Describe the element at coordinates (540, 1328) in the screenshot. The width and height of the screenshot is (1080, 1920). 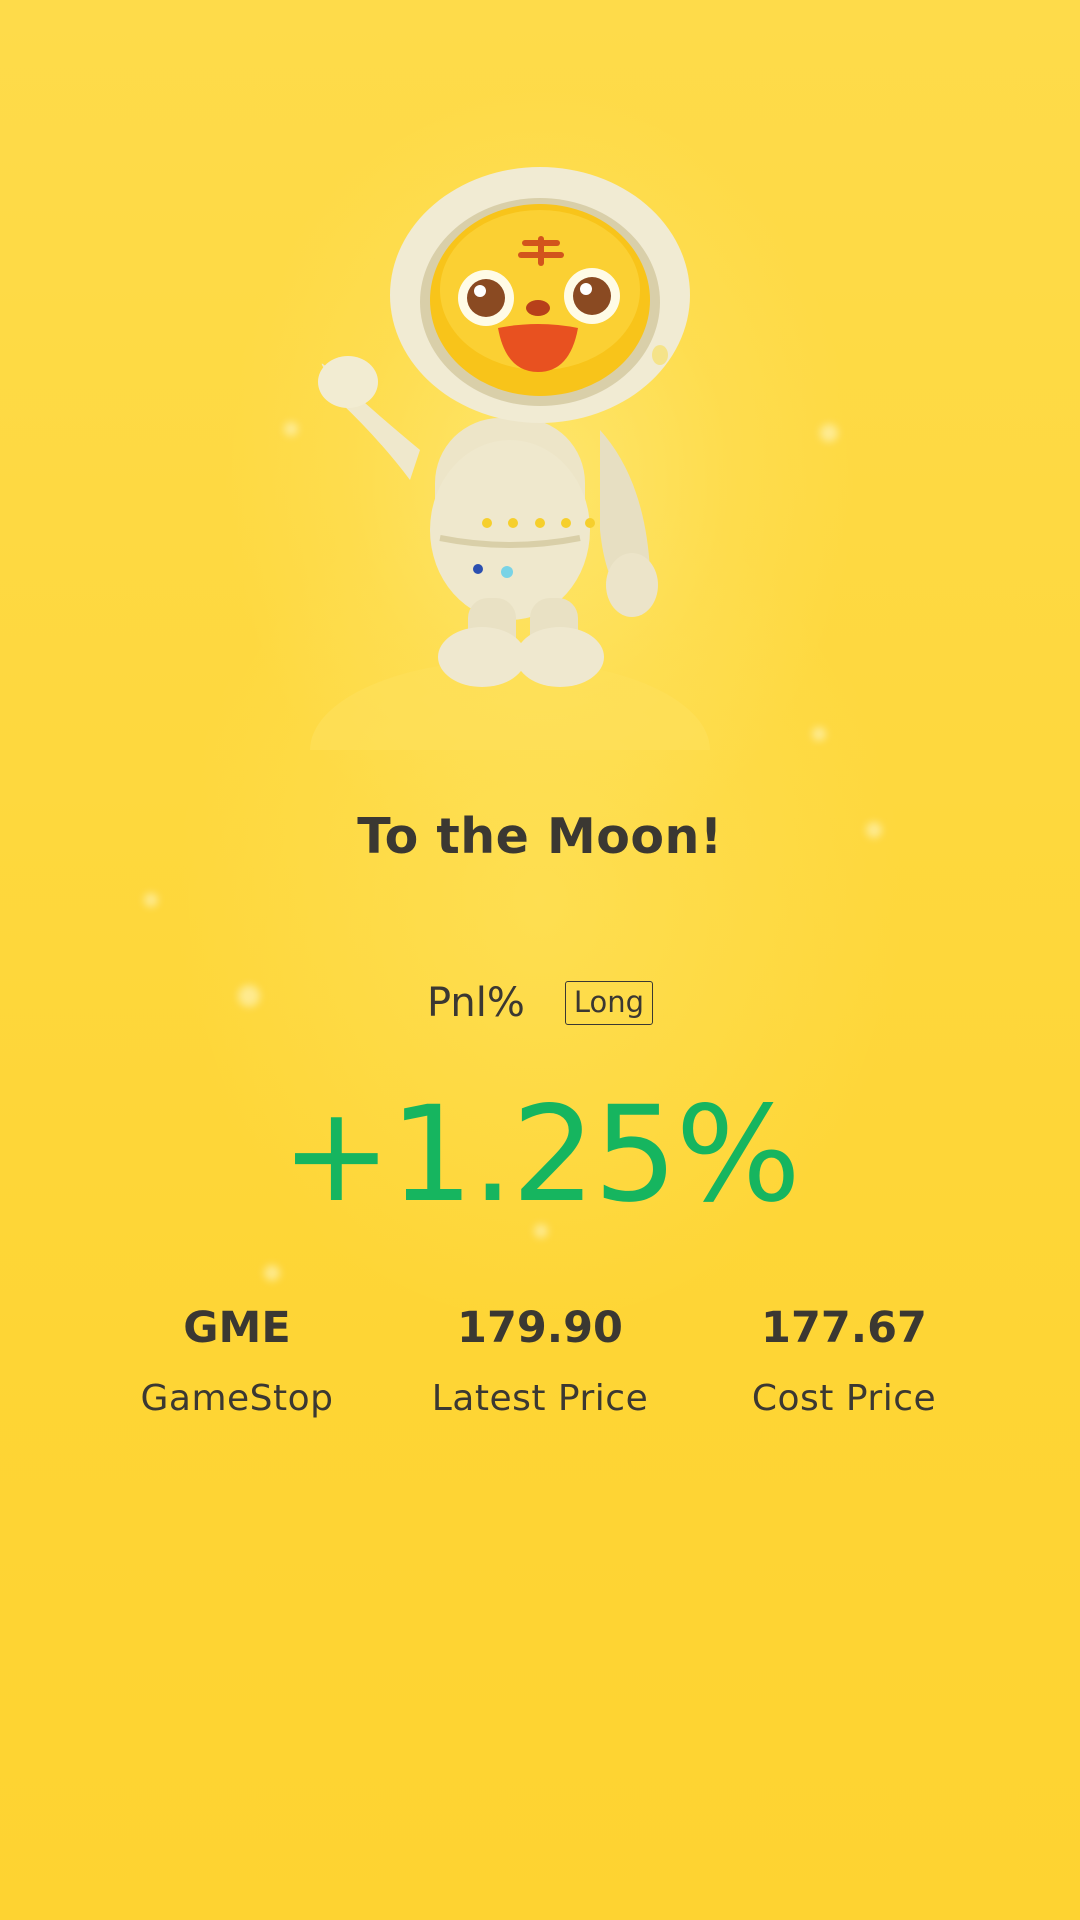
I see `latest-price-value: 179.90` at that location.